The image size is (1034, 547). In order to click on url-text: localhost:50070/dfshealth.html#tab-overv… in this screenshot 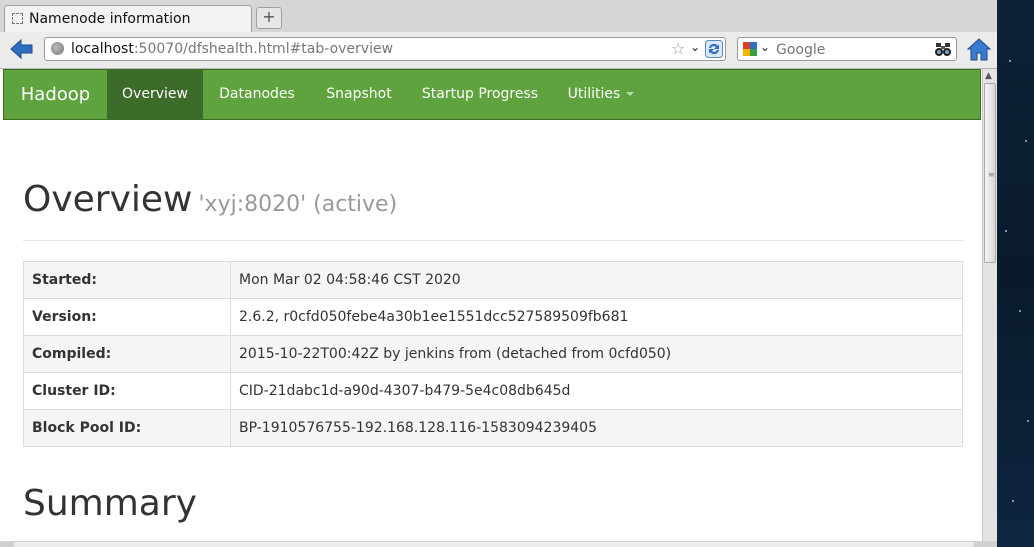, I will do `click(232, 49)`.